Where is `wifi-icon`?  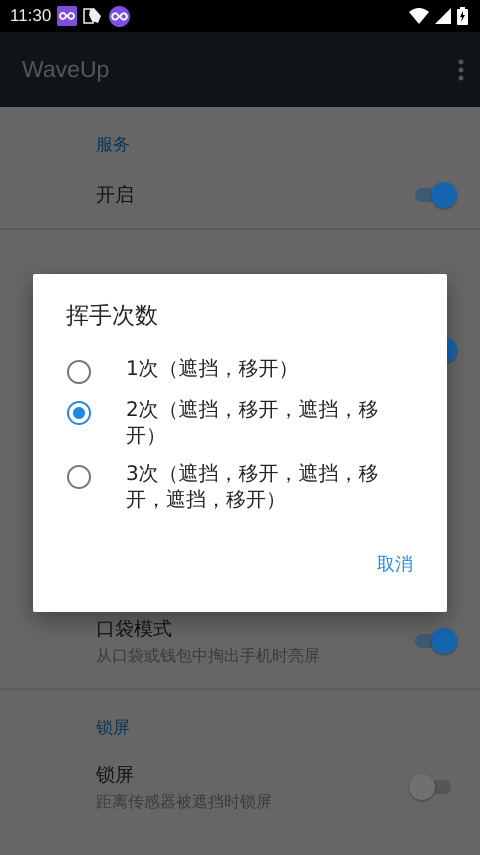 wifi-icon is located at coordinates (419, 16).